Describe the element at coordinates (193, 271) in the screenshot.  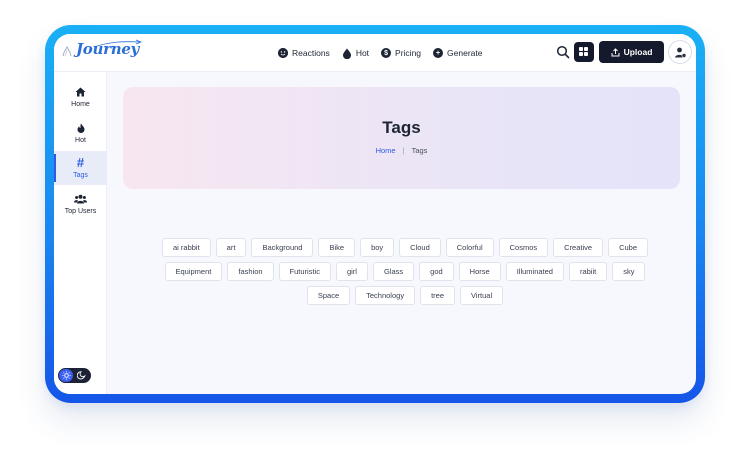
I see `tag-chip: Equipment` at that location.